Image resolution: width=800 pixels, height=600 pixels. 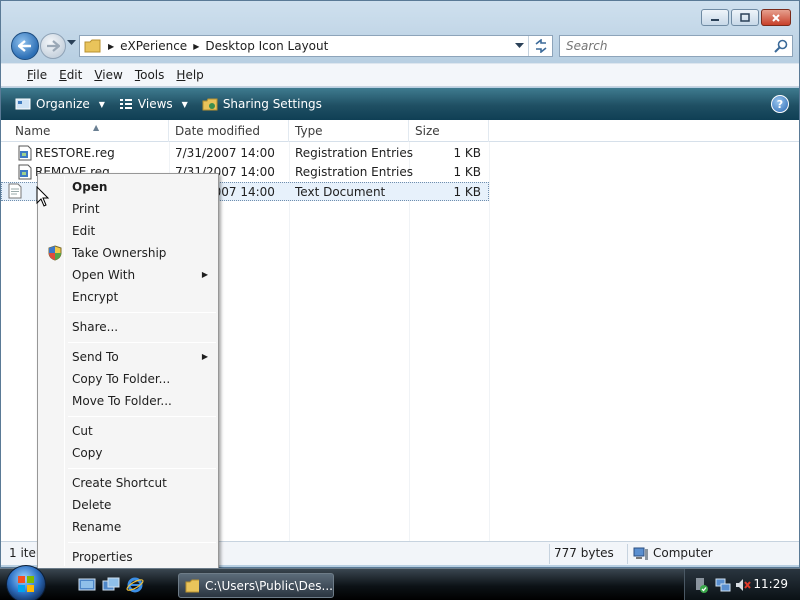 I want to click on column-header-name: Name ▲, so click(x=89, y=131).